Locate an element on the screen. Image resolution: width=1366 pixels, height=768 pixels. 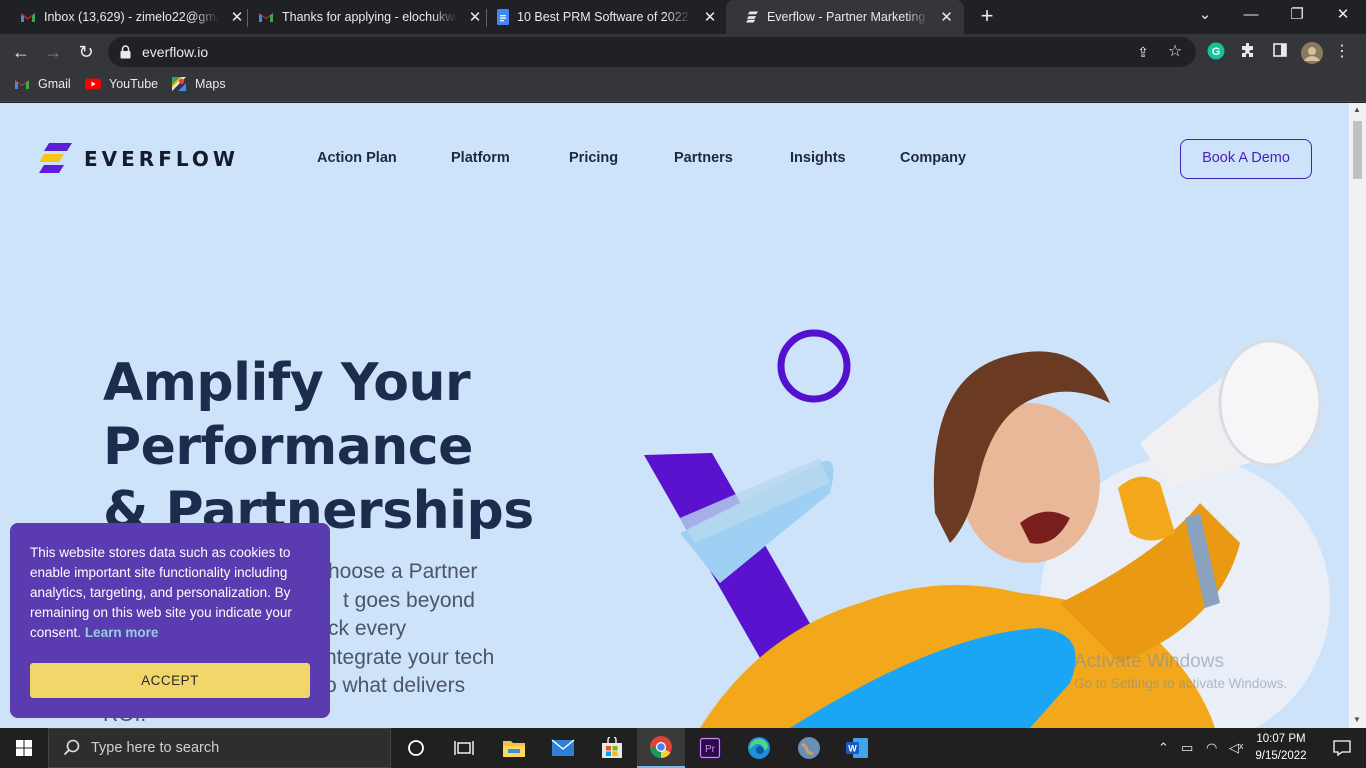
tab-title: Inbox (13,629) - zimelo22@gmail.com is located at coordinates (131, 17).